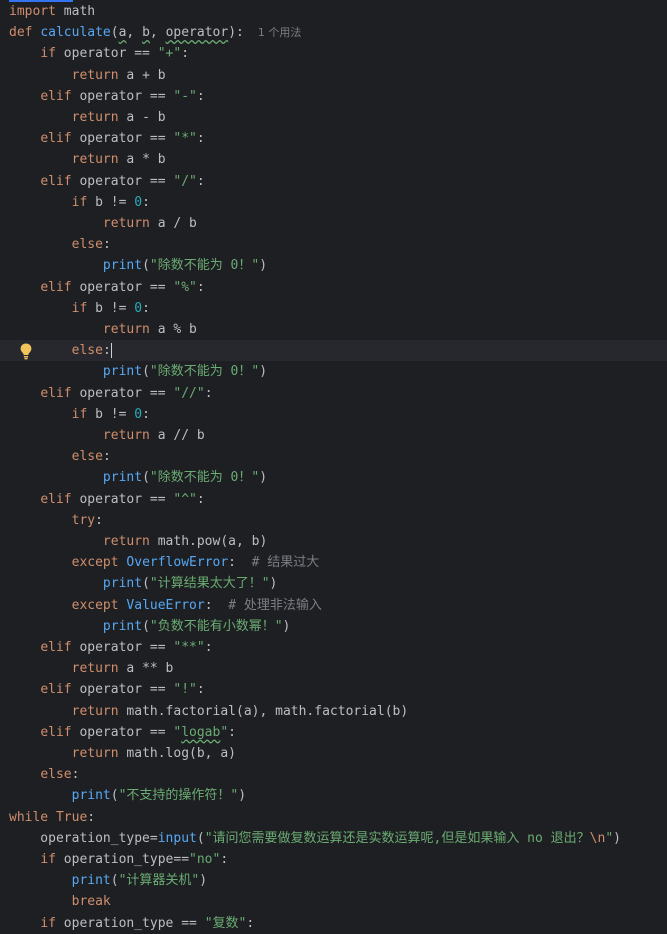  I want to click on code-line: return math.log(b, a), so click(333, 753).